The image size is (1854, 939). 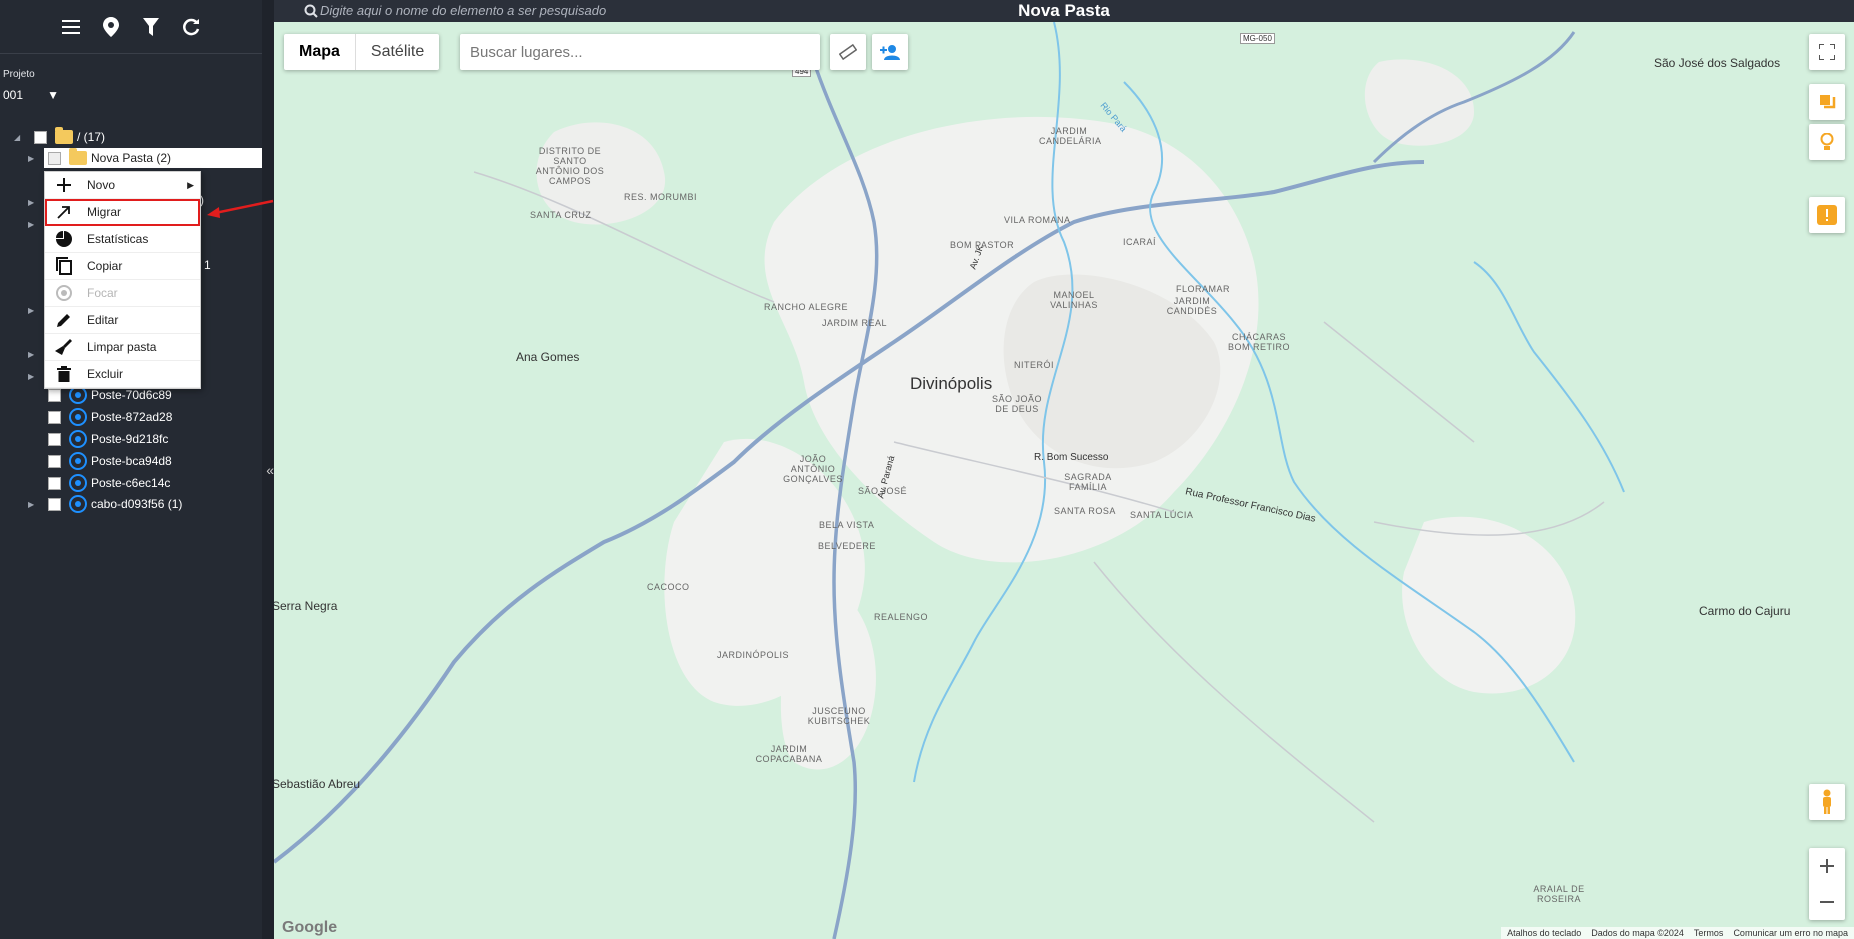 I want to click on map-label-place: João Antônio Gonçalves, so click(x=813, y=469).